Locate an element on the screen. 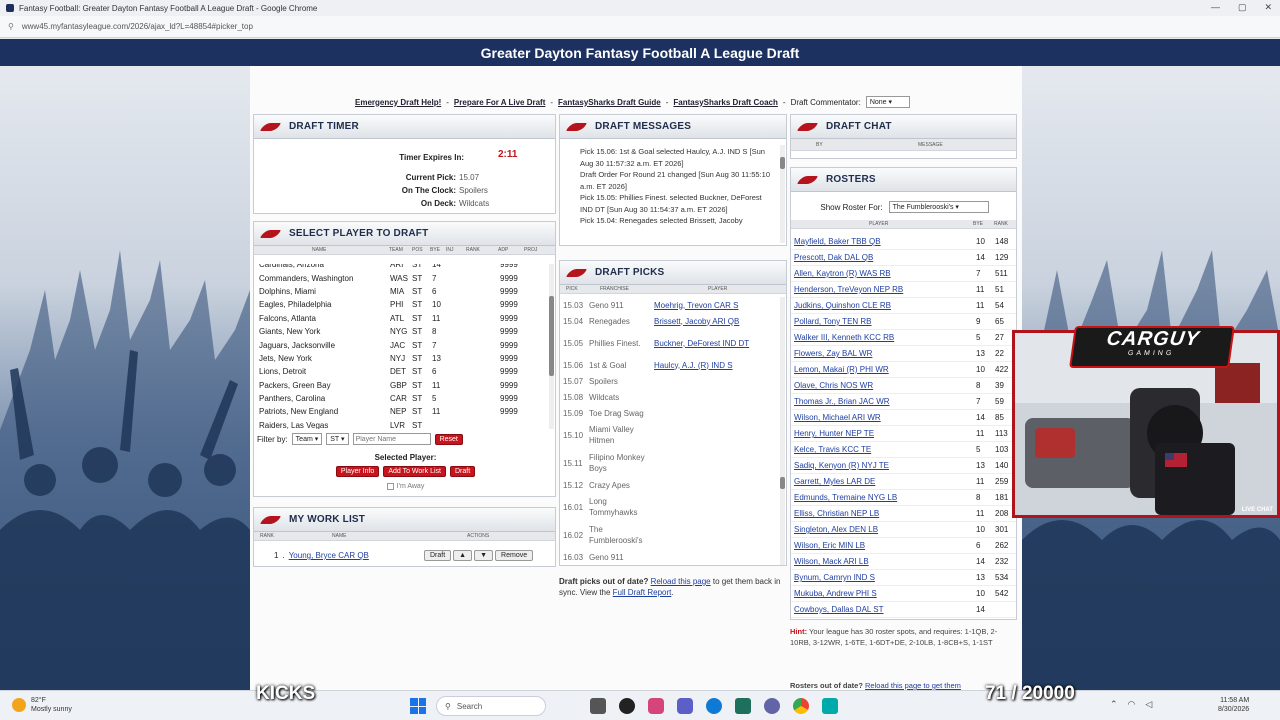 The height and width of the screenshot is (720, 1280). store-icon is located at coordinates (743, 706).